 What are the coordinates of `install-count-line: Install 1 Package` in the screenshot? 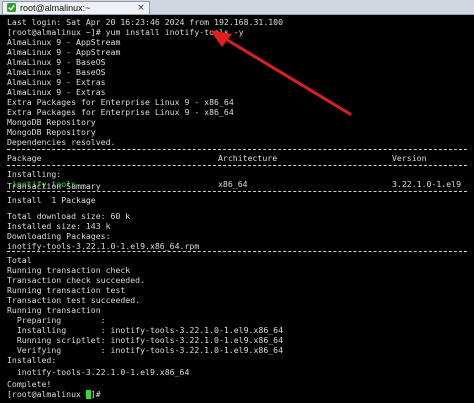 It's located at (51, 200).